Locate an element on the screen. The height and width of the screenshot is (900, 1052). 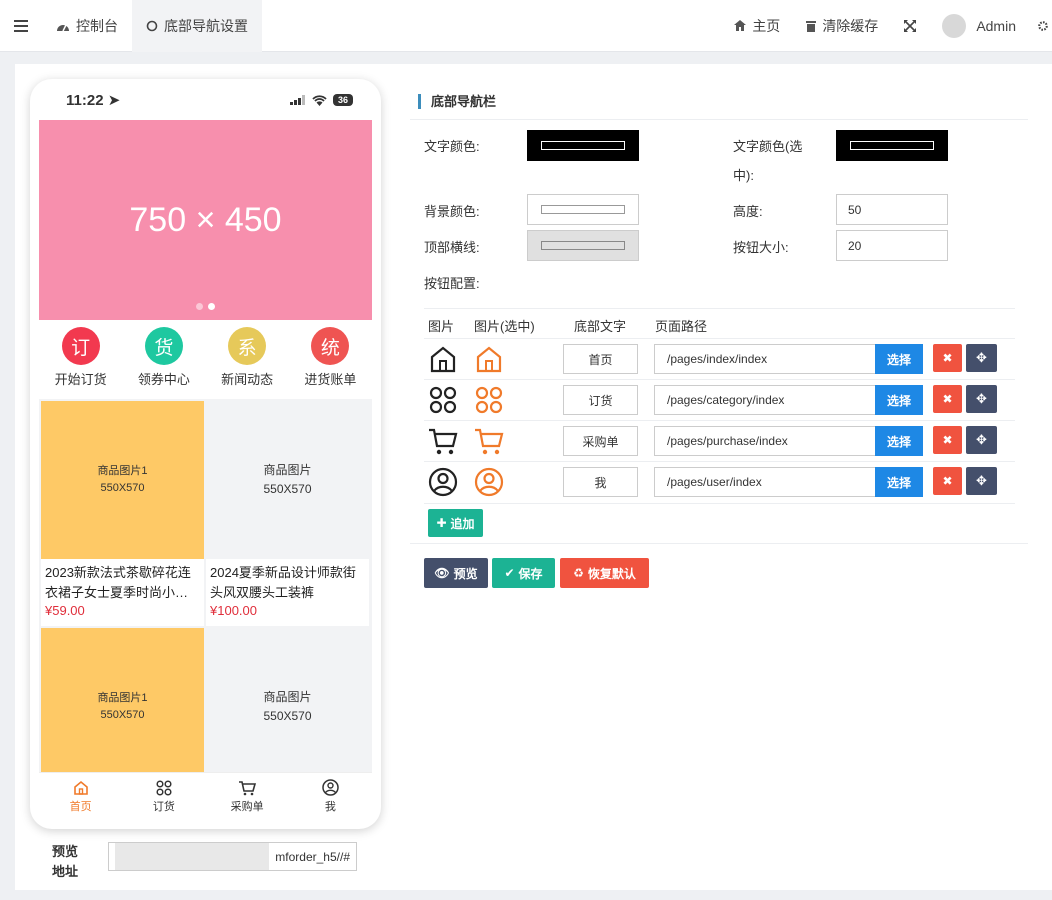
home-link: 主页 is located at coordinates (757, 26).